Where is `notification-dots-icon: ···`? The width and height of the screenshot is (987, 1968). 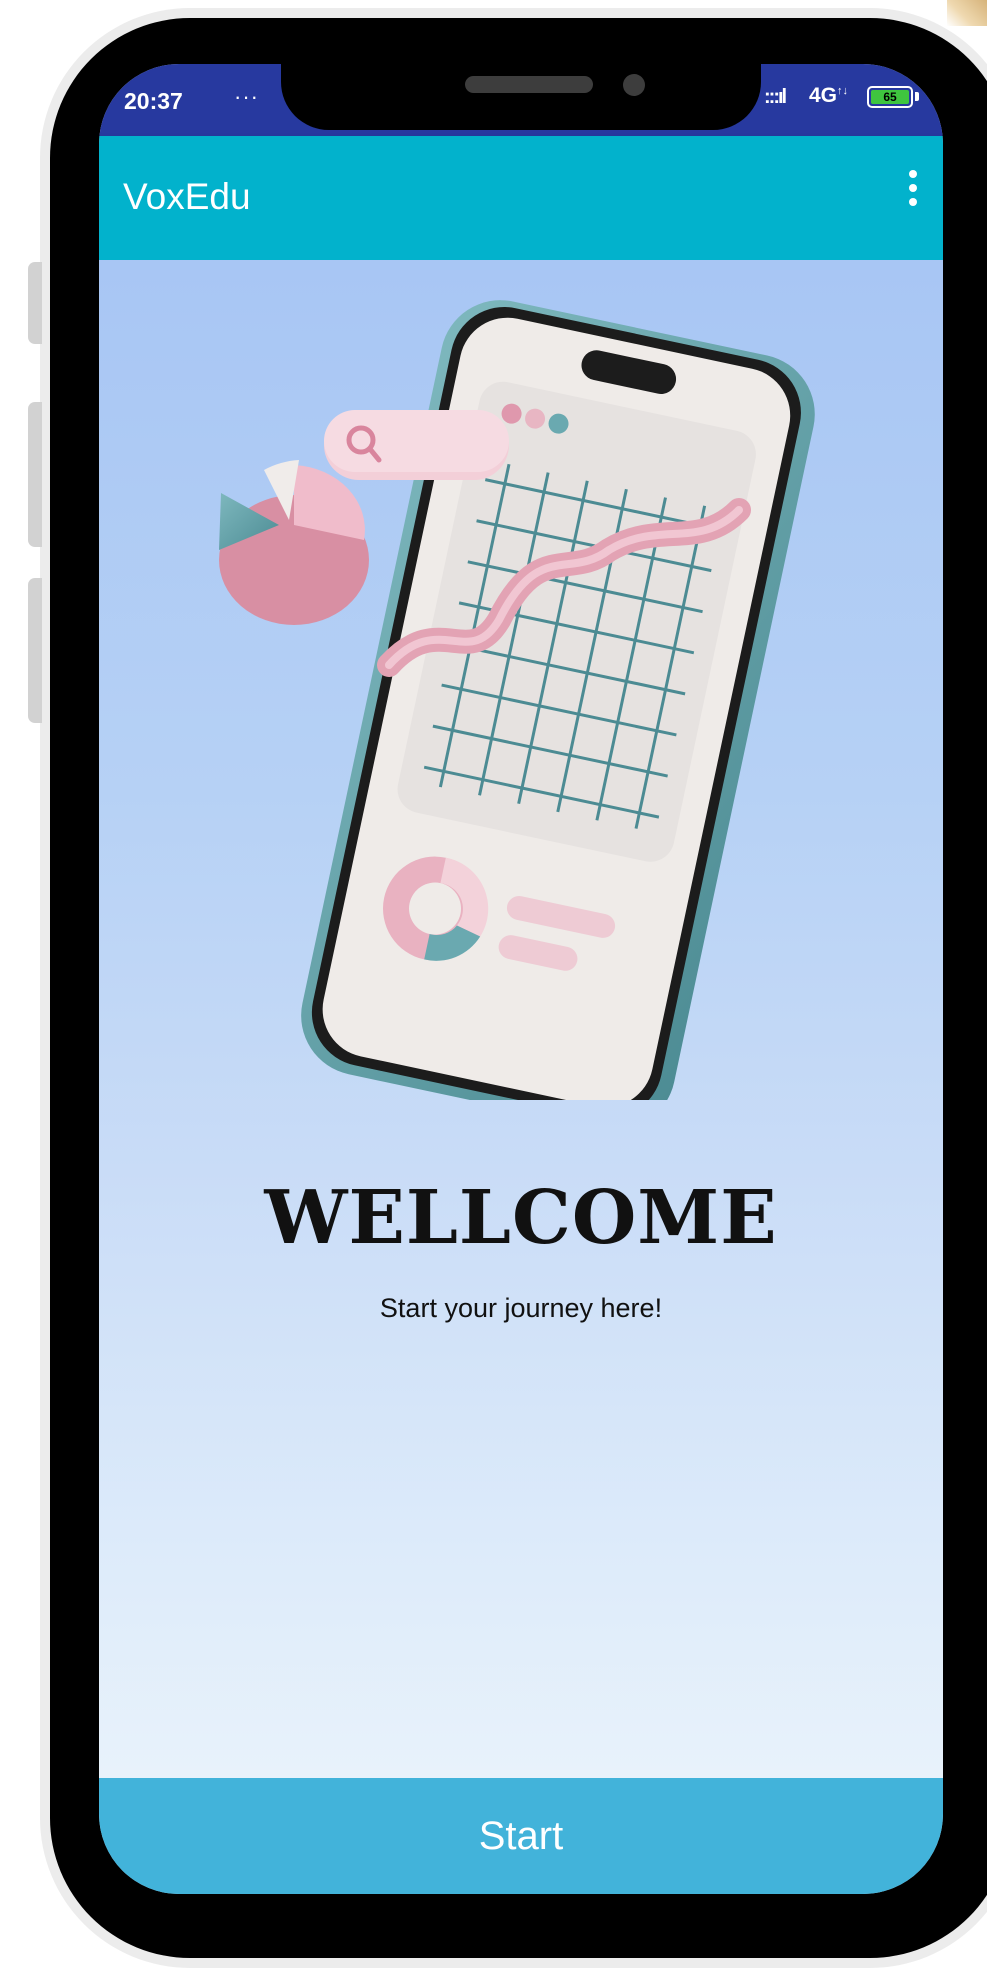
notification-dots-icon: ··· is located at coordinates (246, 96).